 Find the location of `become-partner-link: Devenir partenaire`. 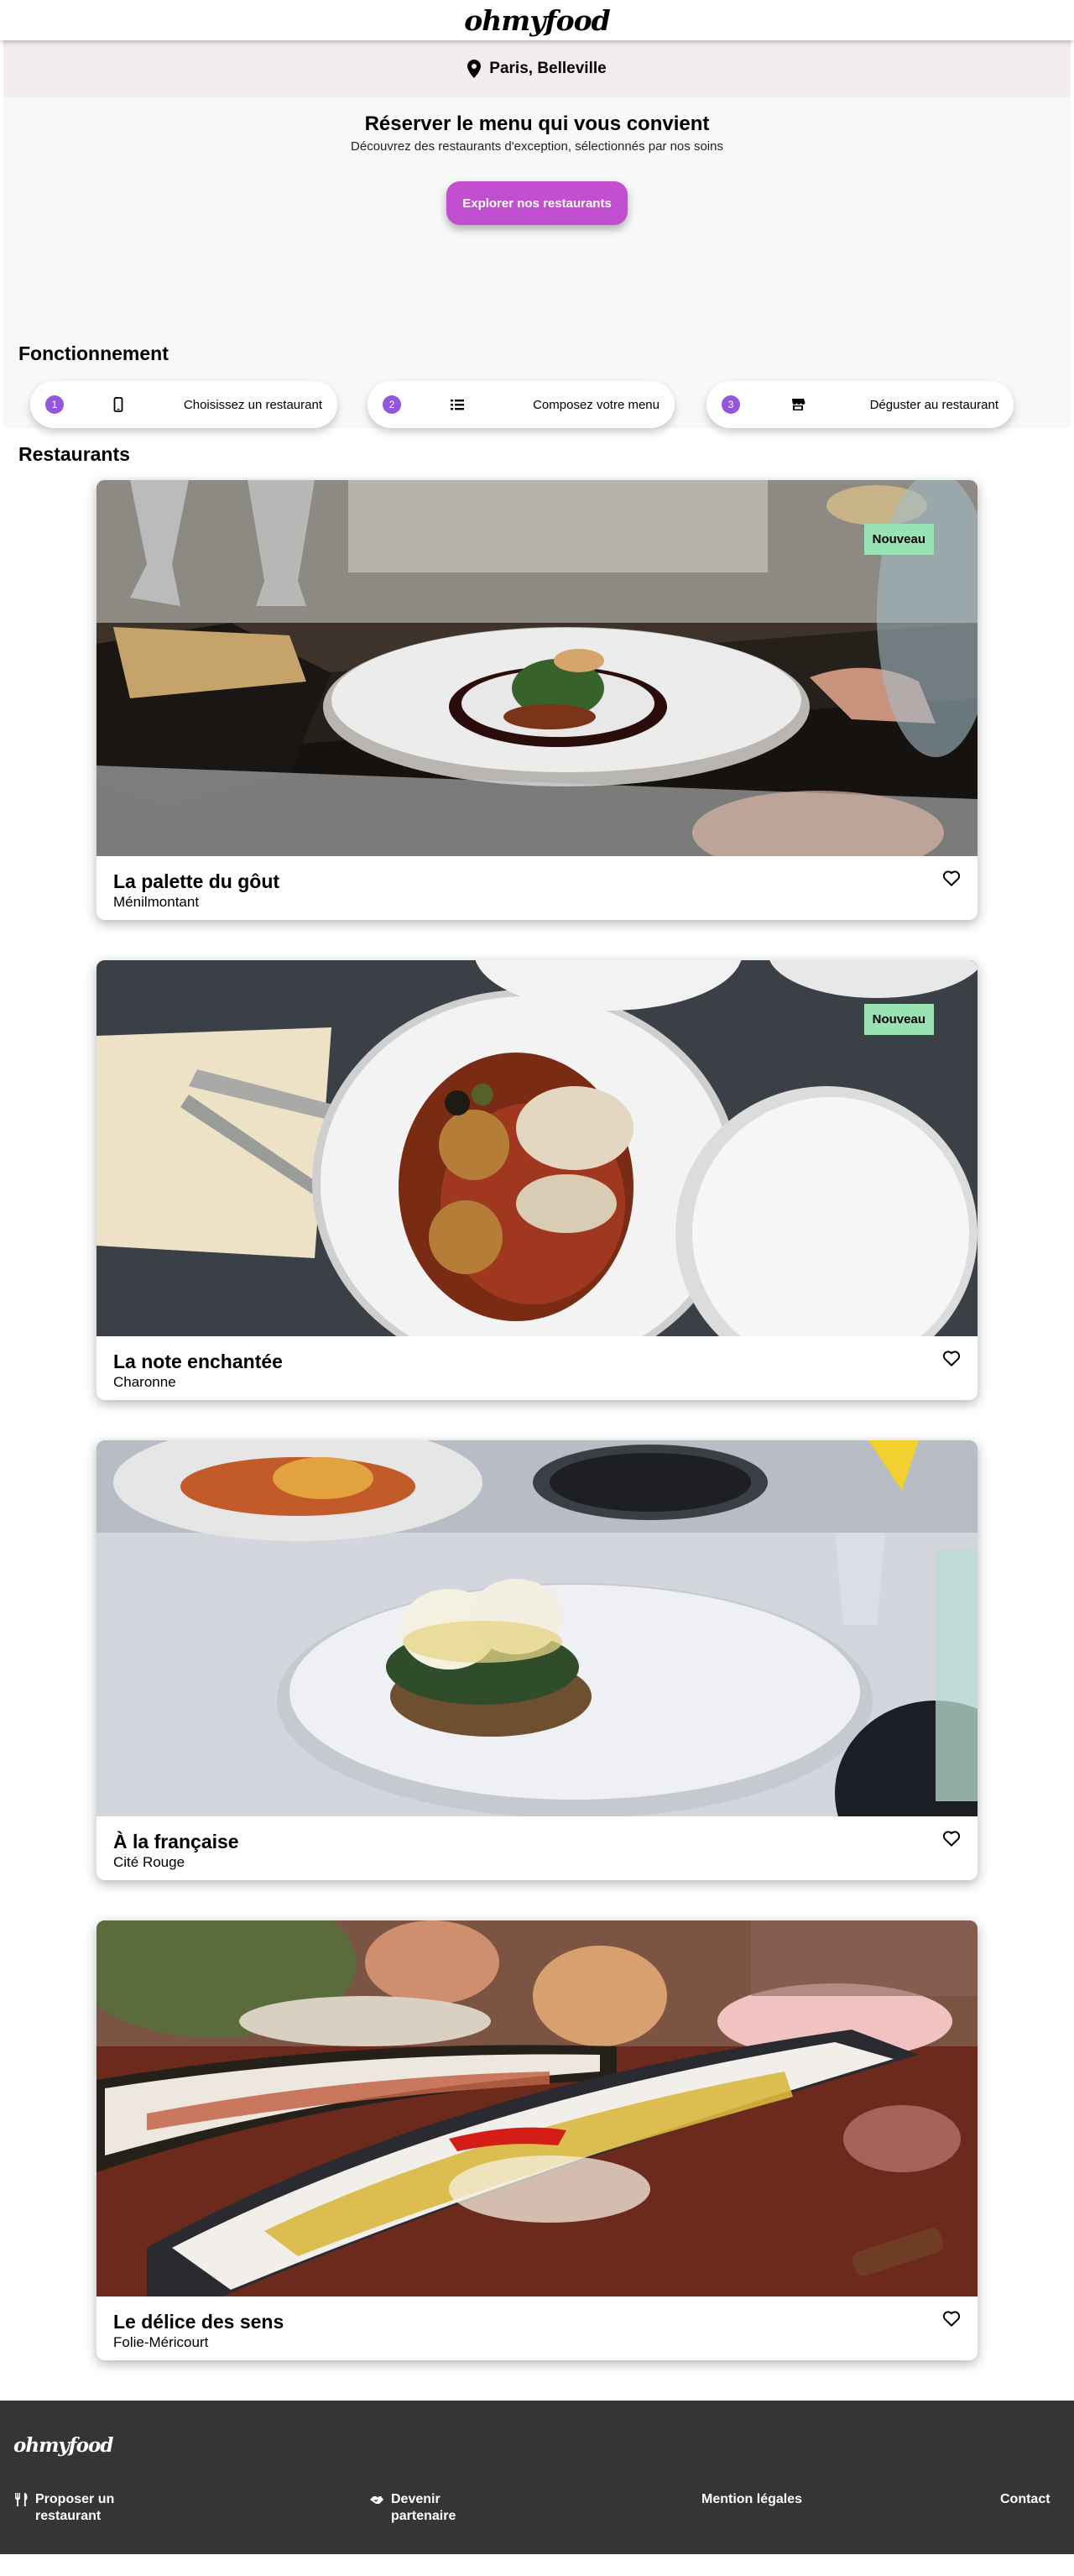

become-partner-link: Devenir partenaire is located at coordinates (424, 2508).